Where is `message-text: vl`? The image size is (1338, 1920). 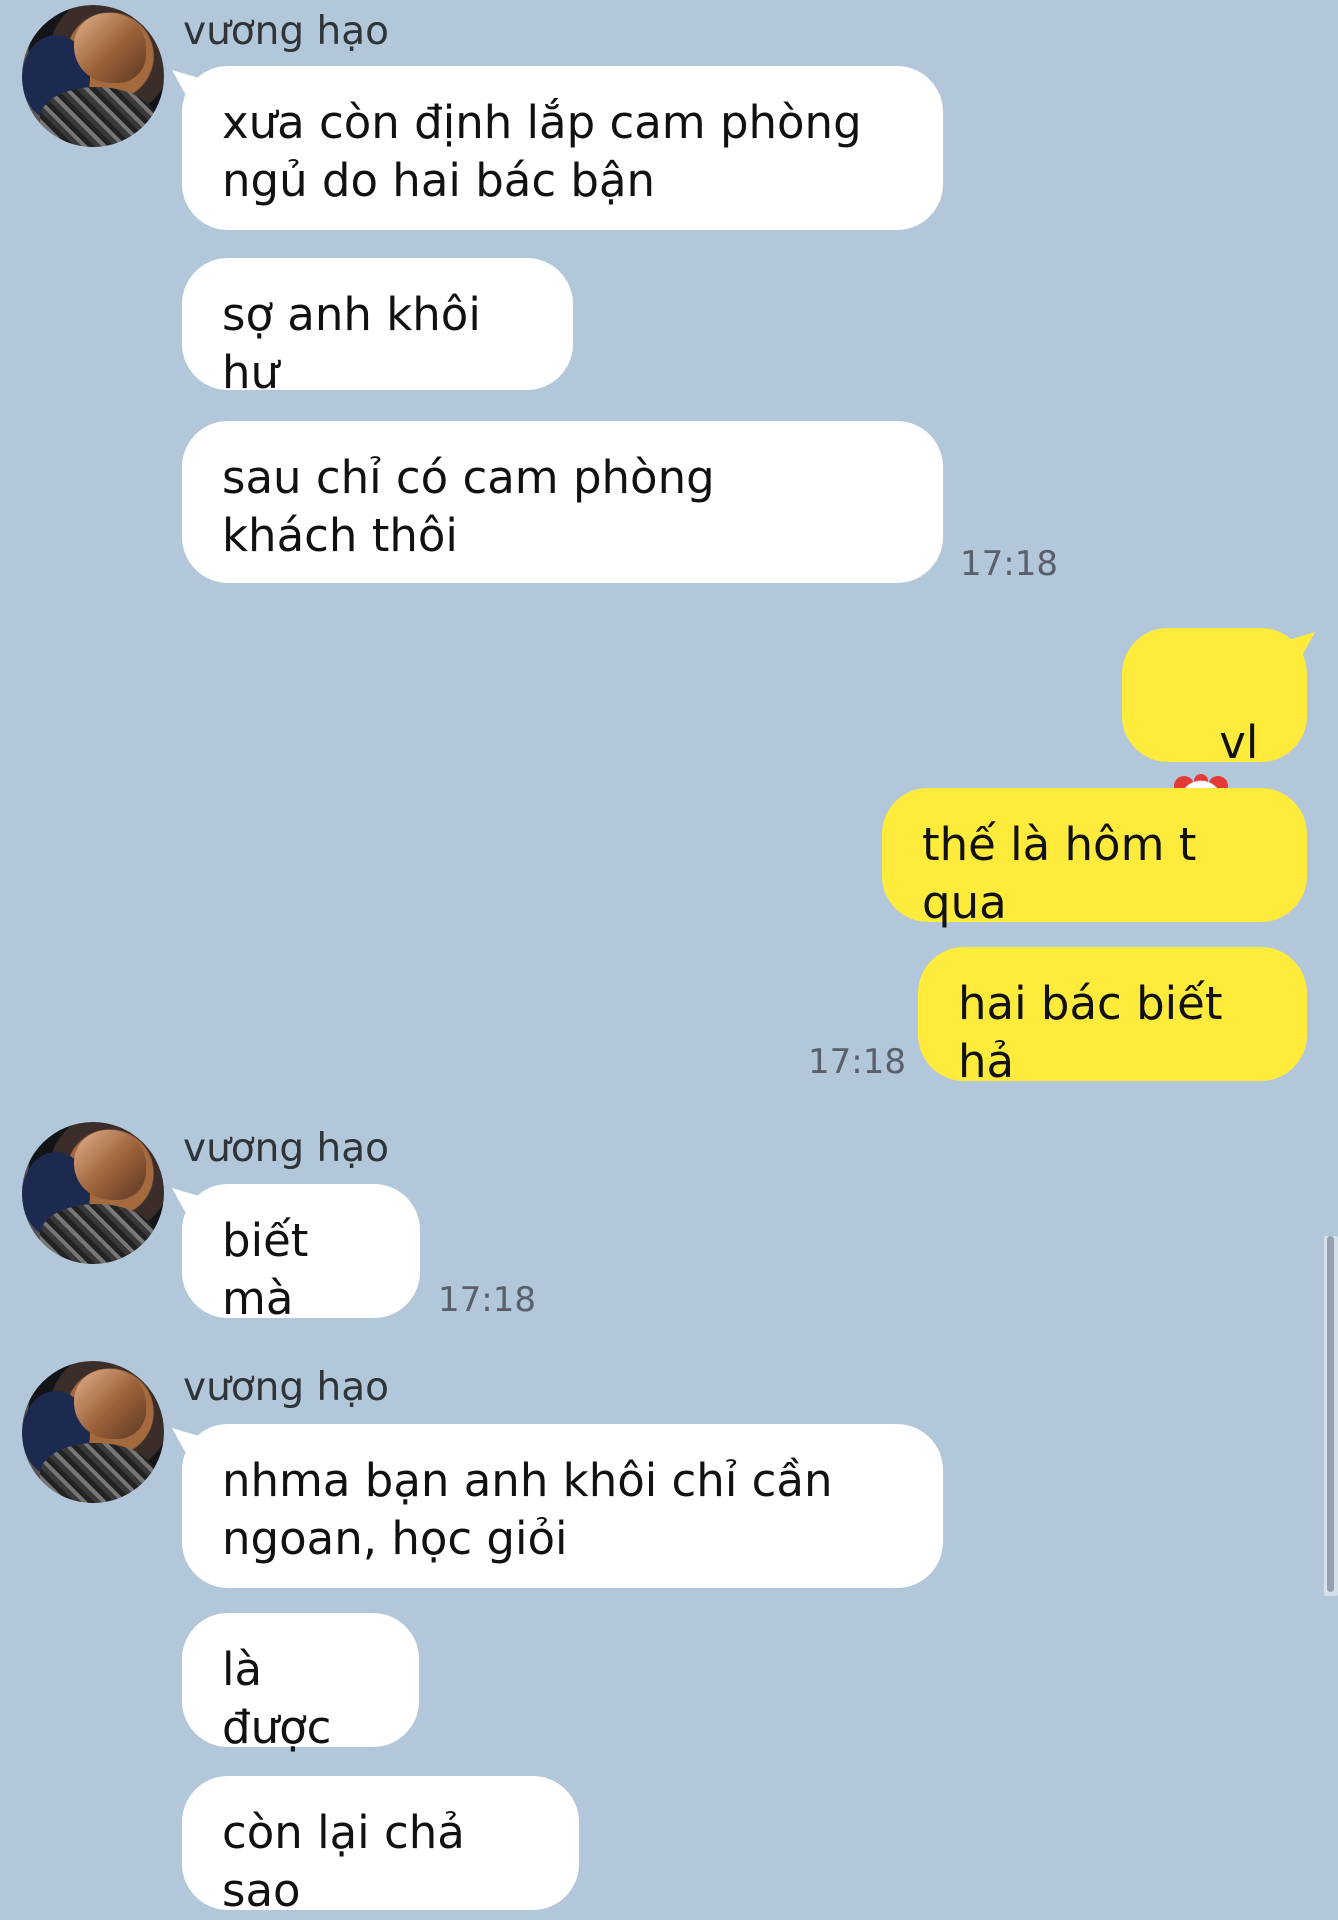
message-text: vl is located at coordinates (1239, 742).